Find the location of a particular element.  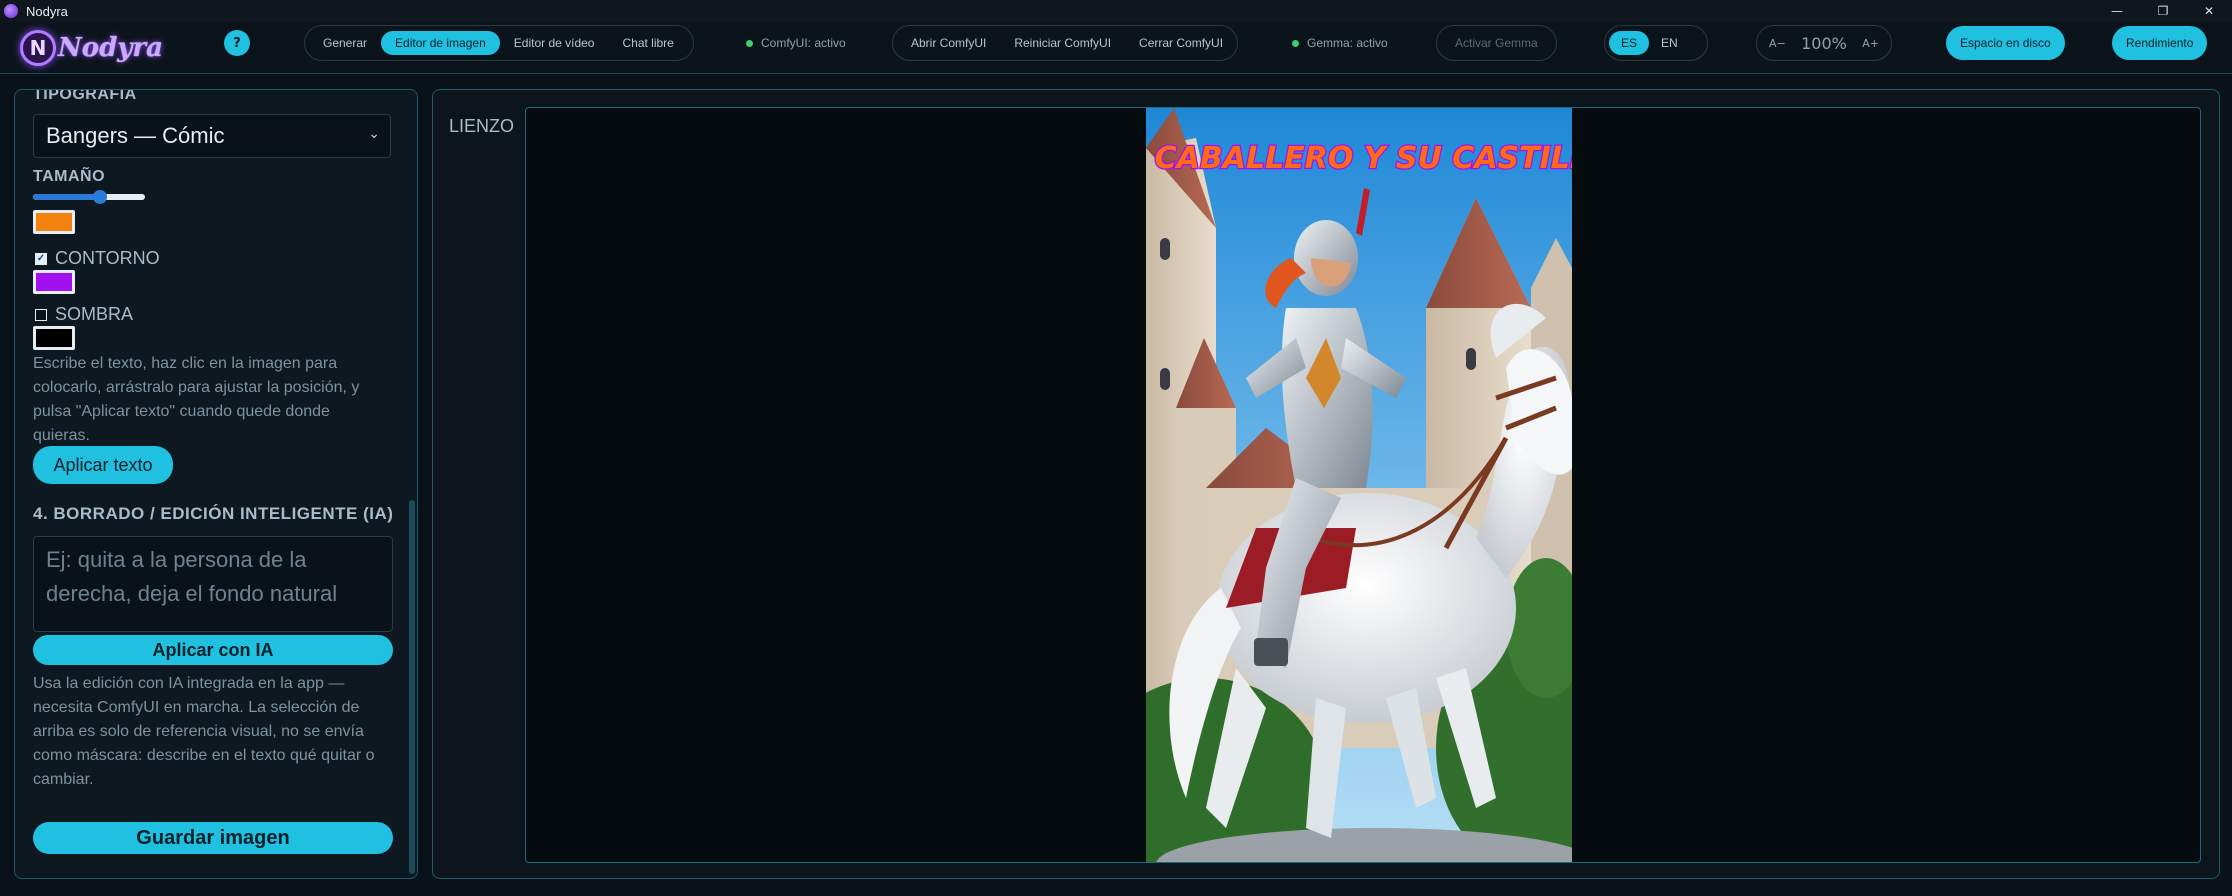

window-controls: — ❐ ✕ is located at coordinates (2163, 11).